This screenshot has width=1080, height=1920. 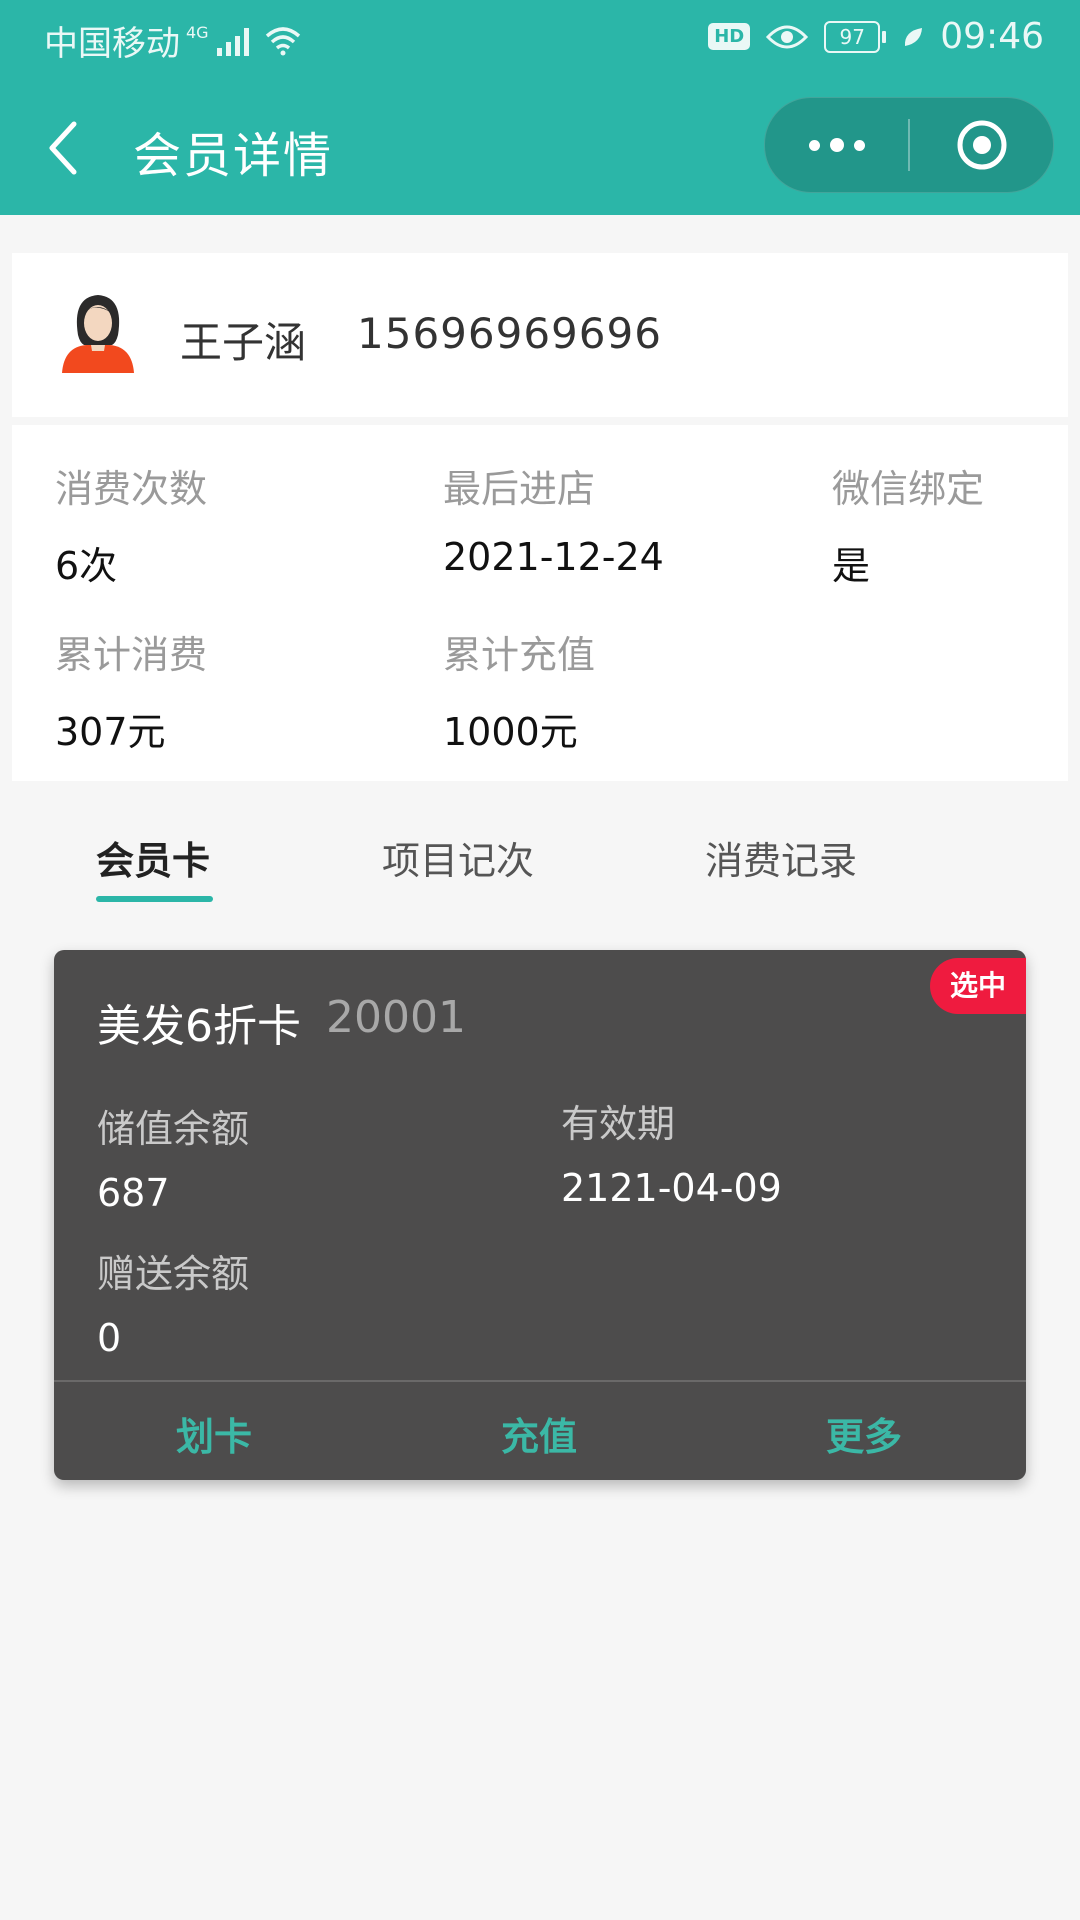 I want to click on page-title: 会员详情, so click(x=233, y=156).